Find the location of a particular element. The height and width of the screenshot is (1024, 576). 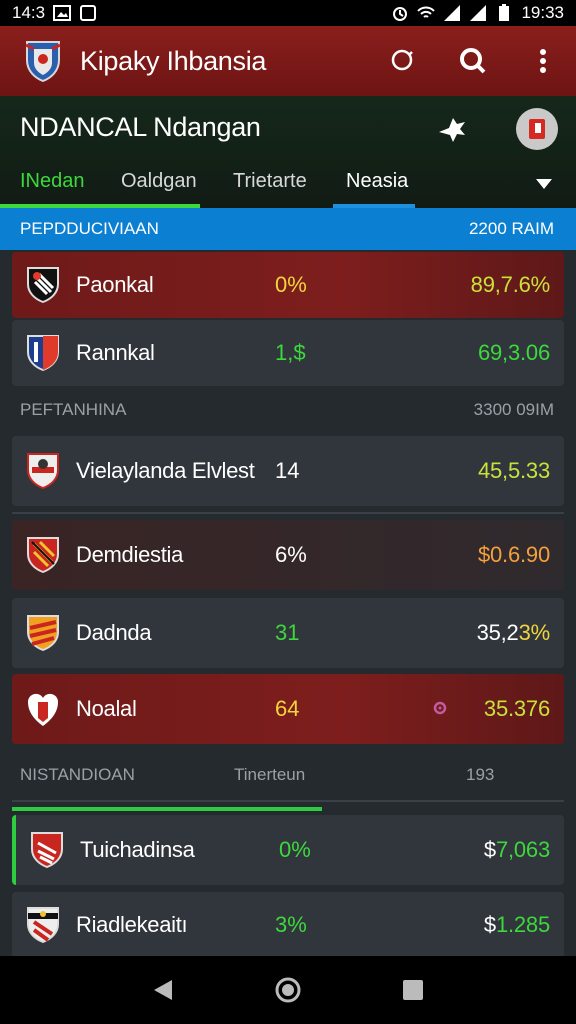

more-vert-icon is located at coordinates (543, 61).